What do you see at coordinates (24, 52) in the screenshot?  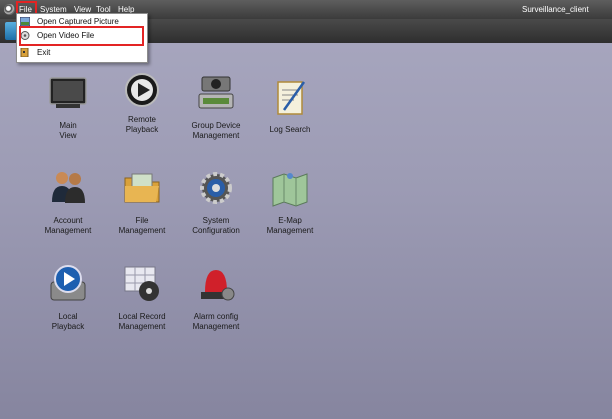 I see `exit-icon` at bounding box center [24, 52].